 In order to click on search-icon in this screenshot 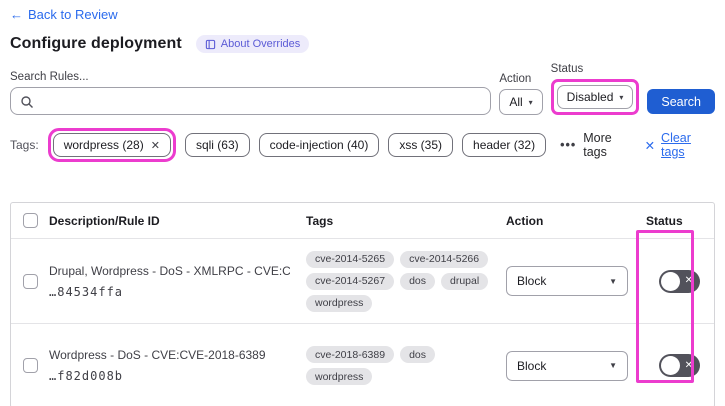, I will do `click(27, 102)`.